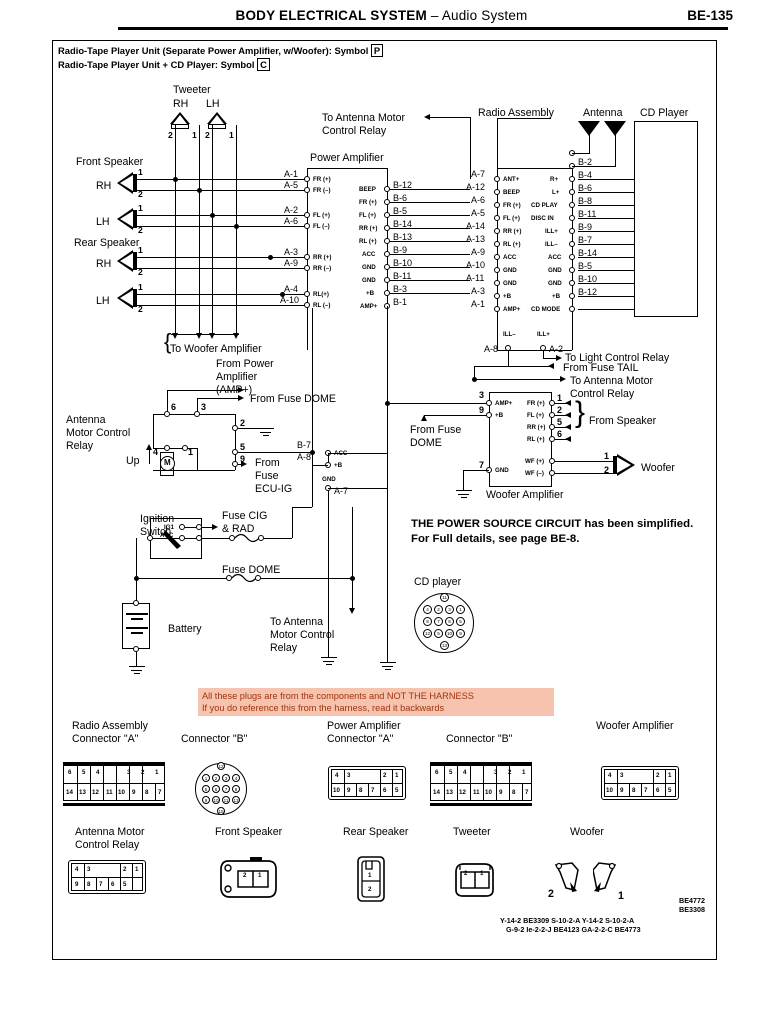 This screenshot has width=763, height=1023. What do you see at coordinates (400, 302) in the screenshot?
I see `wire-label-b1: B-1` at bounding box center [400, 302].